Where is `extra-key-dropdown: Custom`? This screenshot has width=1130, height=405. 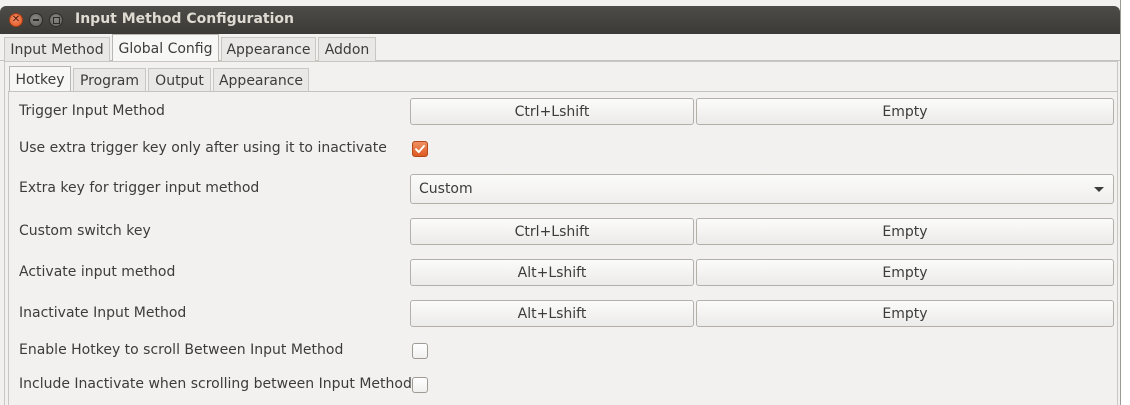 extra-key-dropdown: Custom is located at coordinates (762, 189).